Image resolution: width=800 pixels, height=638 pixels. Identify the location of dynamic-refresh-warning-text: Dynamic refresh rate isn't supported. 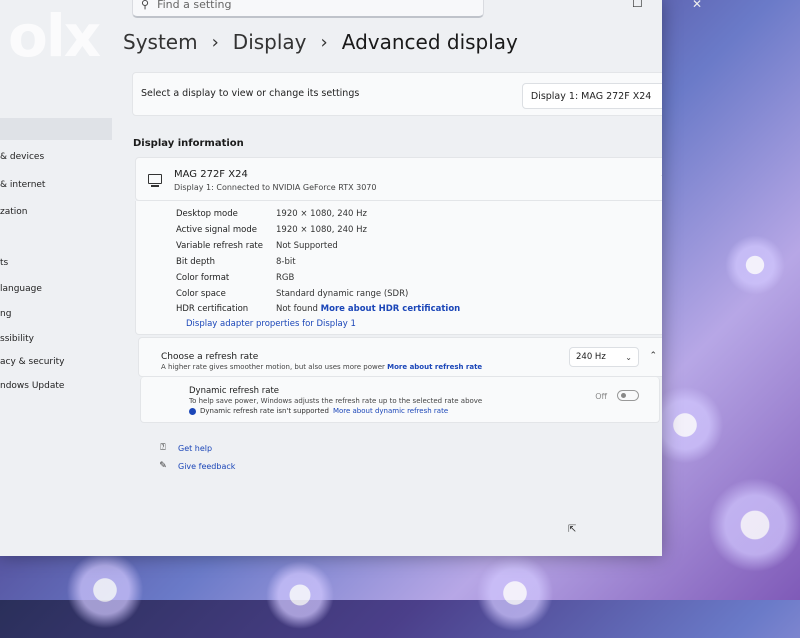
(264, 411).